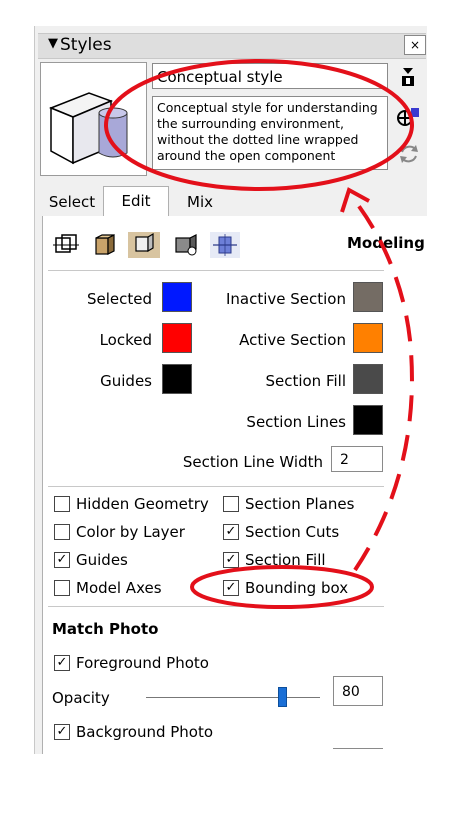  What do you see at coordinates (142, 663) in the screenshot?
I see `foreground-photo-label: Foreground Photo` at bounding box center [142, 663].